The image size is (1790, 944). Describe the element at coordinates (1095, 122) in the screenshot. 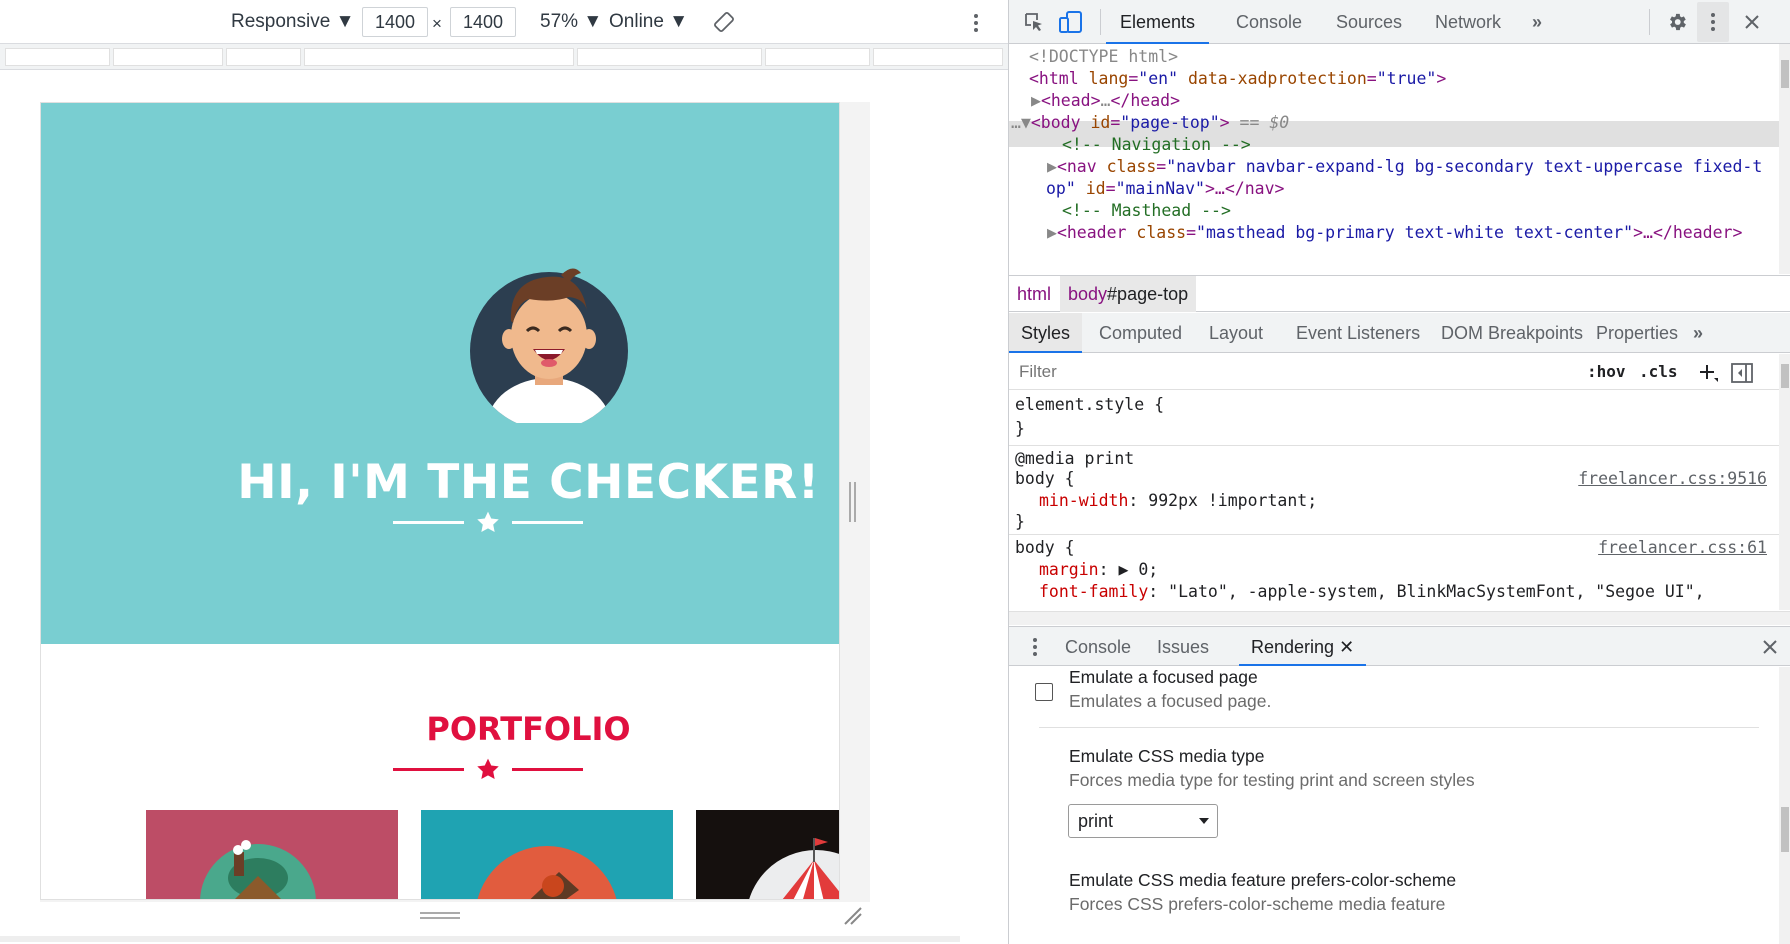

I see `attr-name: id` at that location.